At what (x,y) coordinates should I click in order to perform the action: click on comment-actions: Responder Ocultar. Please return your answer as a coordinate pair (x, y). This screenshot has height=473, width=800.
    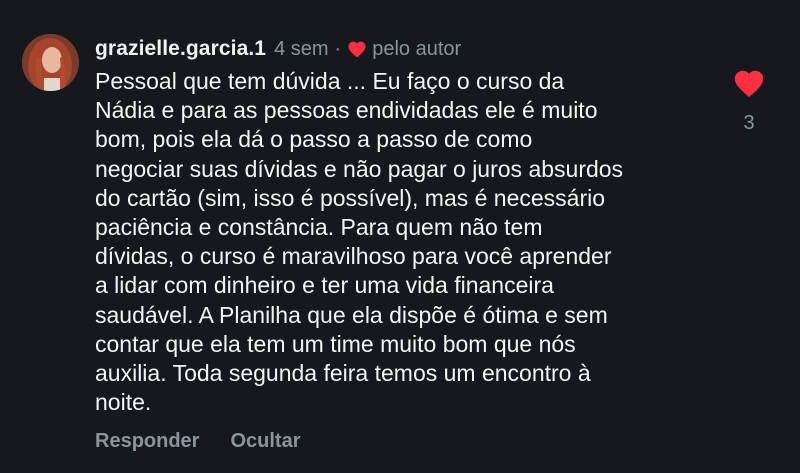
    Looking at the image, I should click on (213, 441).